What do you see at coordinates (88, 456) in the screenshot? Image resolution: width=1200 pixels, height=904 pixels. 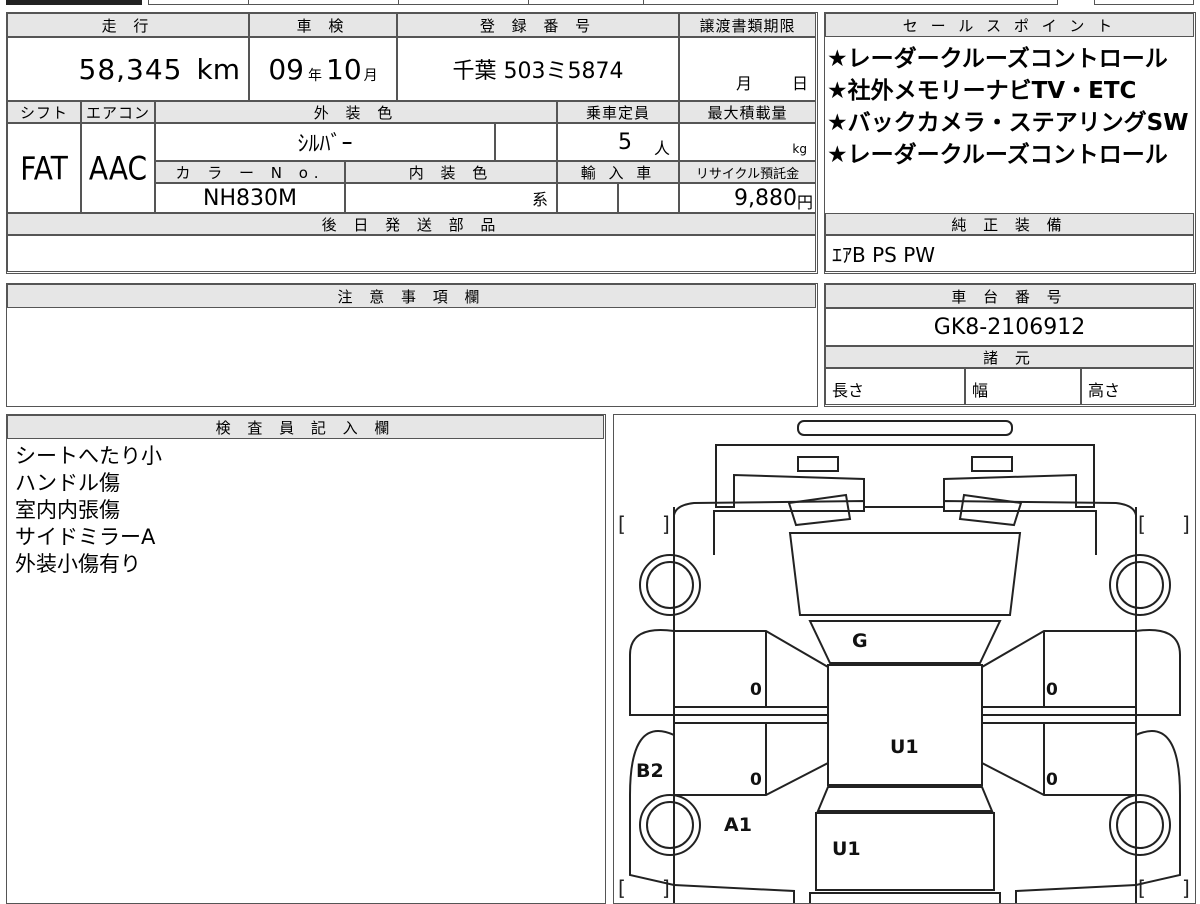 I see `inspector-note: シートへたり小` at bounding box center [88, 456].